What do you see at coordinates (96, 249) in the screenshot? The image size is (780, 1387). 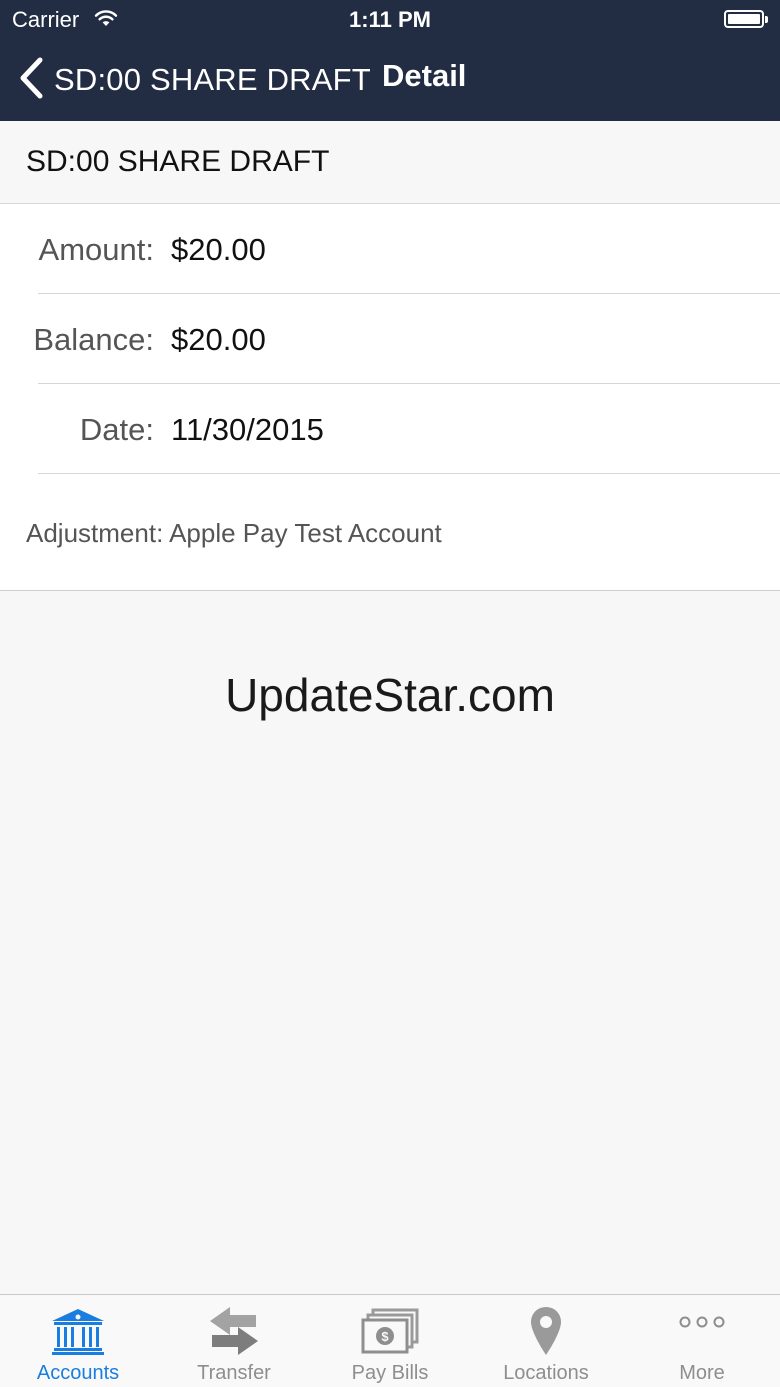 I see `amount-label: Amount:` at bounding box center [96, 249].